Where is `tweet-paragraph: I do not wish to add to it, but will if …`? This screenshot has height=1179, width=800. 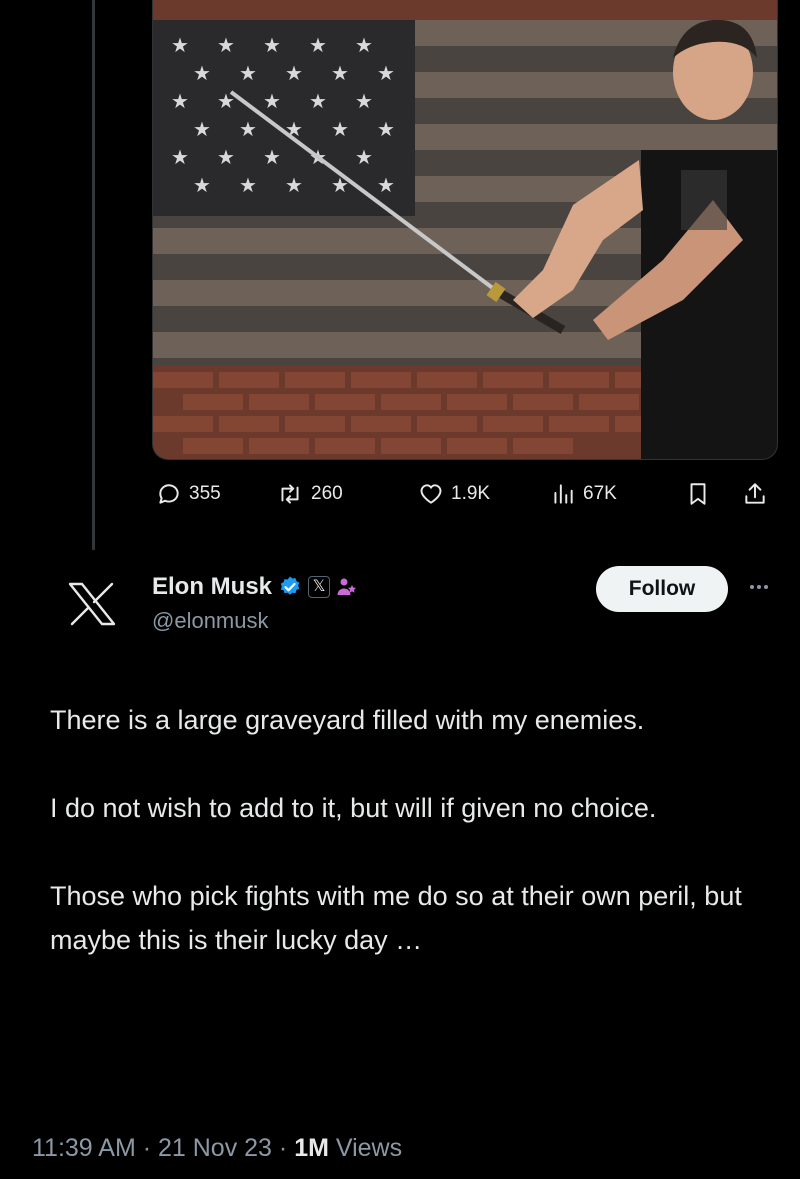
tweet-paragraph: I do not wish to add to it, but will if … is located at coordinates (353, 808).